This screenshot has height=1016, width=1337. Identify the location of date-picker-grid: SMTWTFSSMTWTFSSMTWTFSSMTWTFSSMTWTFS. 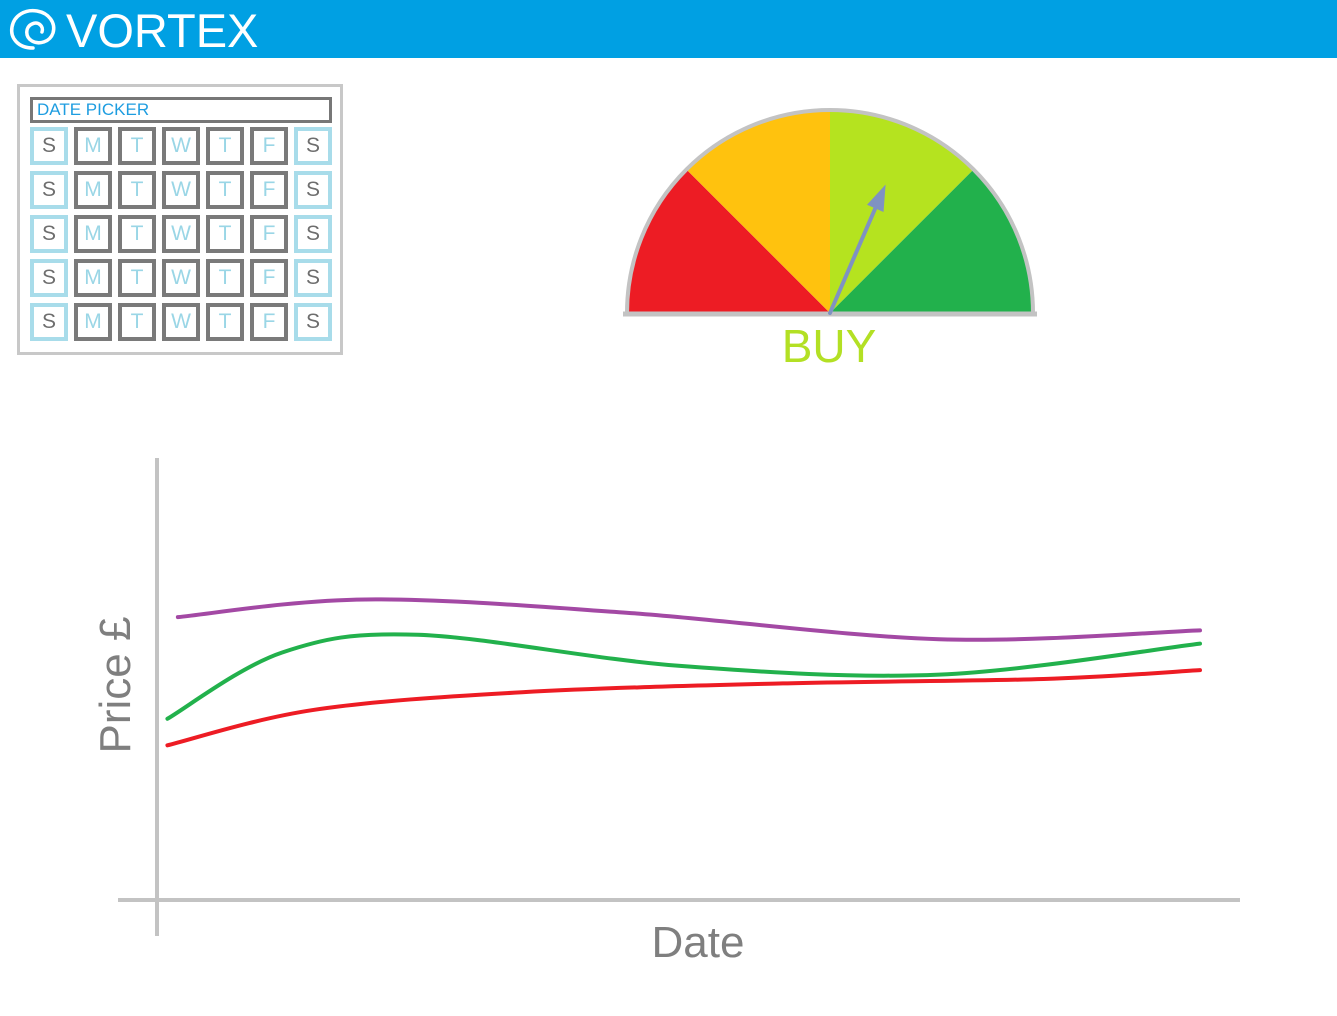
(181, 234).